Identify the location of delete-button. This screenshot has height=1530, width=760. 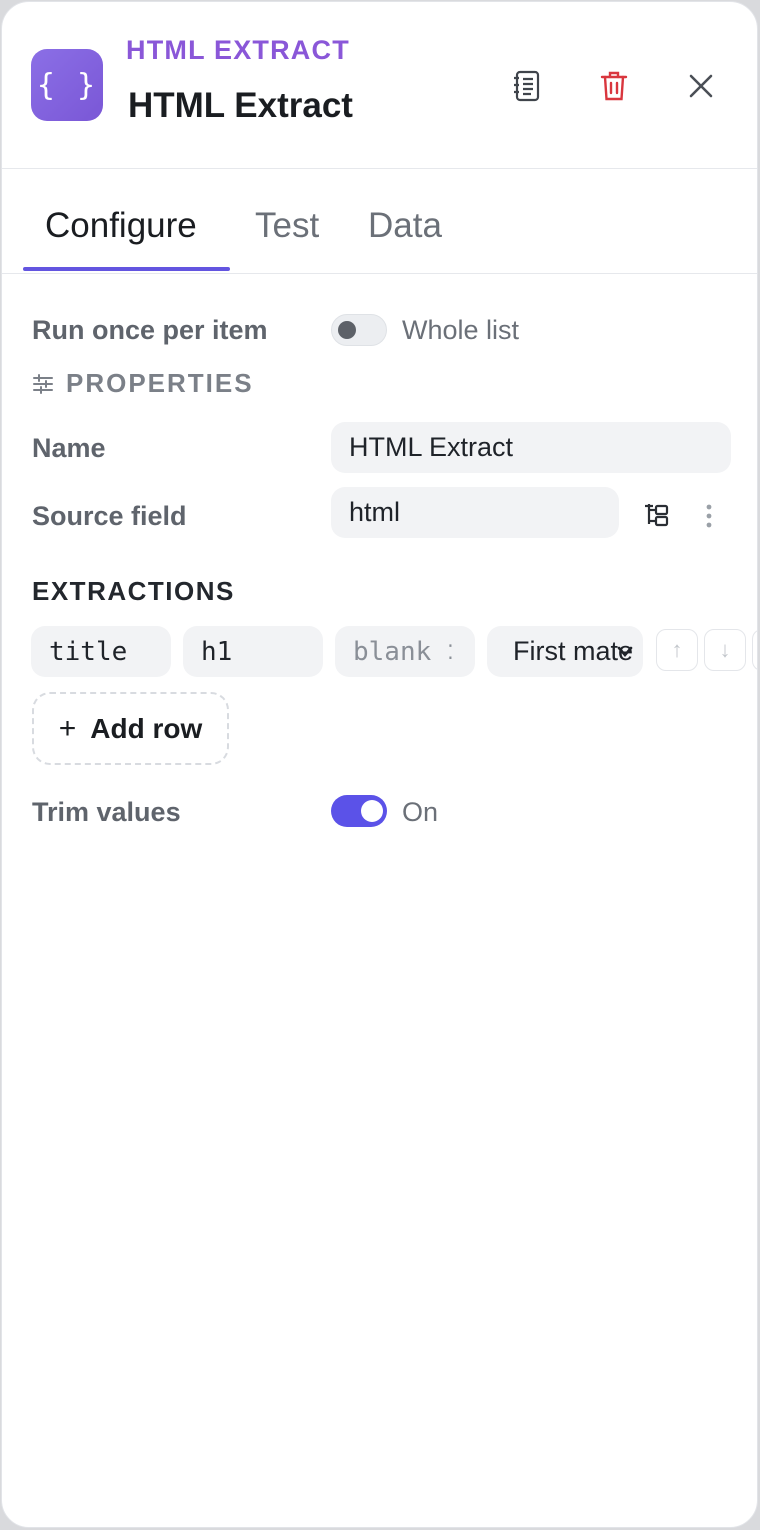
(614, 86).